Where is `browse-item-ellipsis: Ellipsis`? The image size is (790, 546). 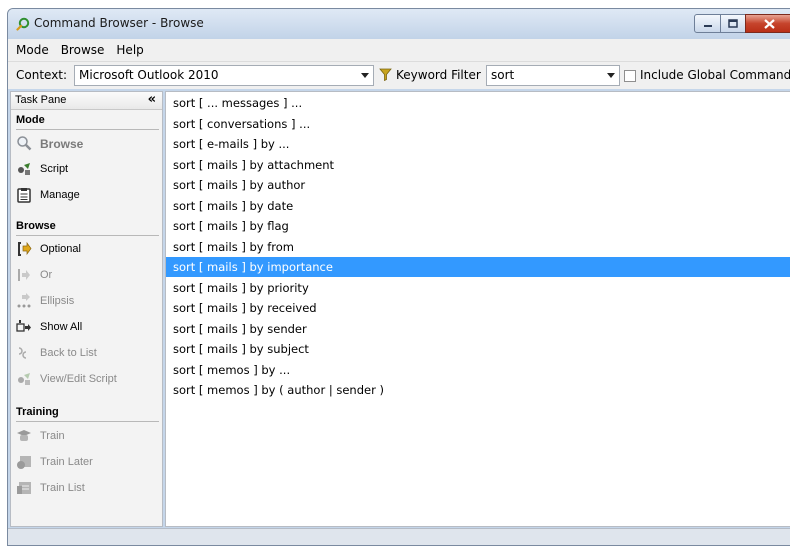 browse-item-ellipsis: Ellipsis is located at coordinates (87, 302).